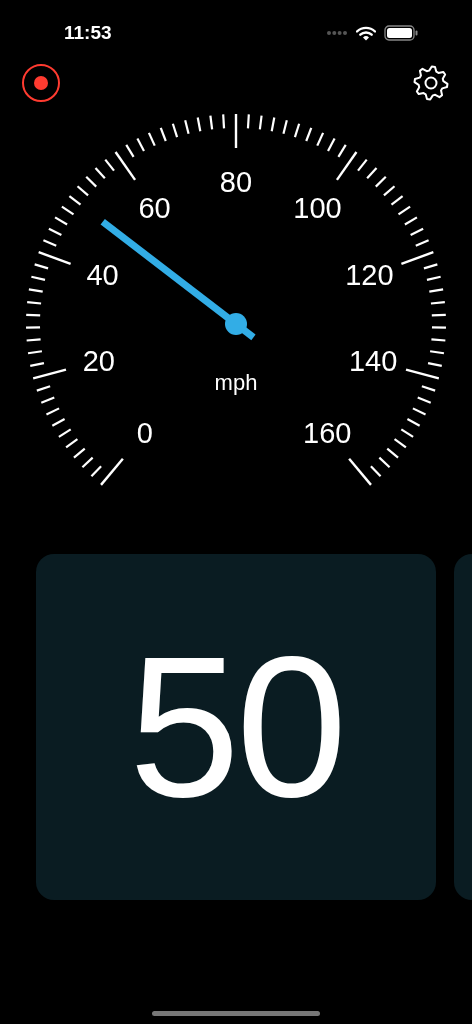  I want to click on speed-value: 50, so click(236, 727).